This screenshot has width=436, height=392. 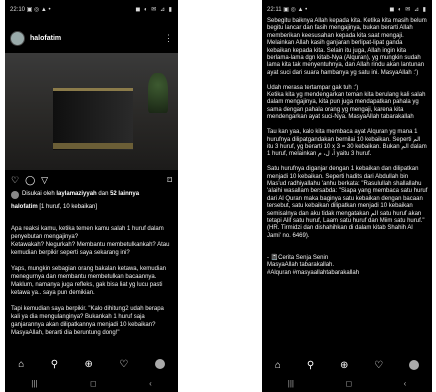 What do you see at coordinates (24, 207) in the screenshot?
I see `caption-username: halofatim` at bounding box center [24, 207].